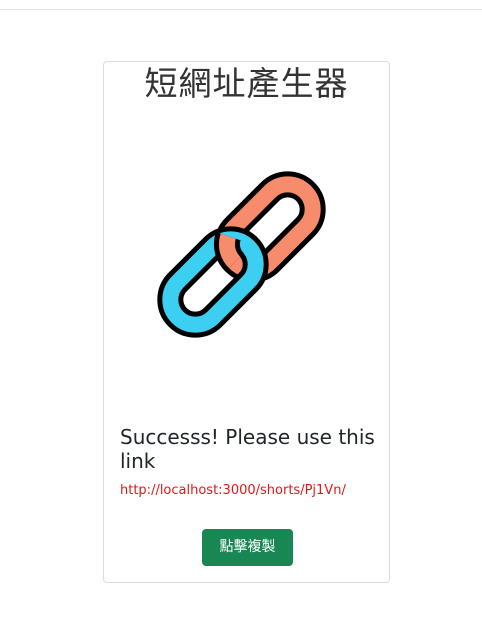  Describe the element at coordinates (241, 5) in the screenshot. I see `top-divider` at that location.